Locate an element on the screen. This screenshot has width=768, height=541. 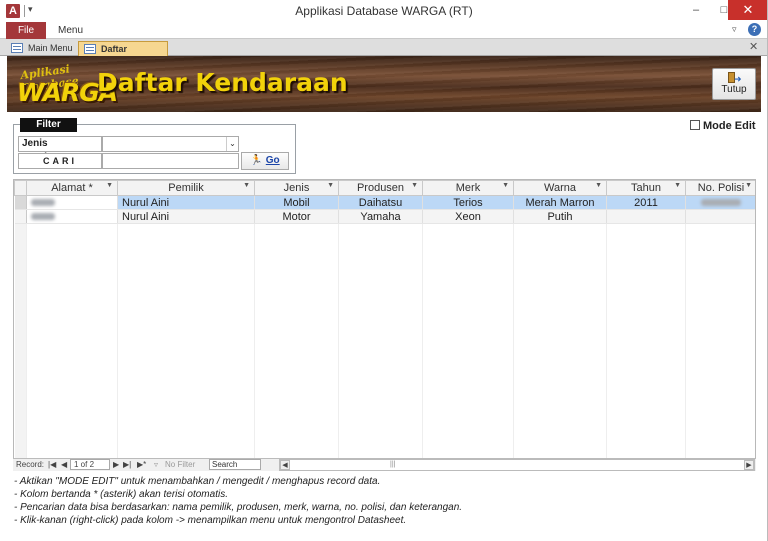
next-record-icon: ▶ is located at coordinates (116, 464).